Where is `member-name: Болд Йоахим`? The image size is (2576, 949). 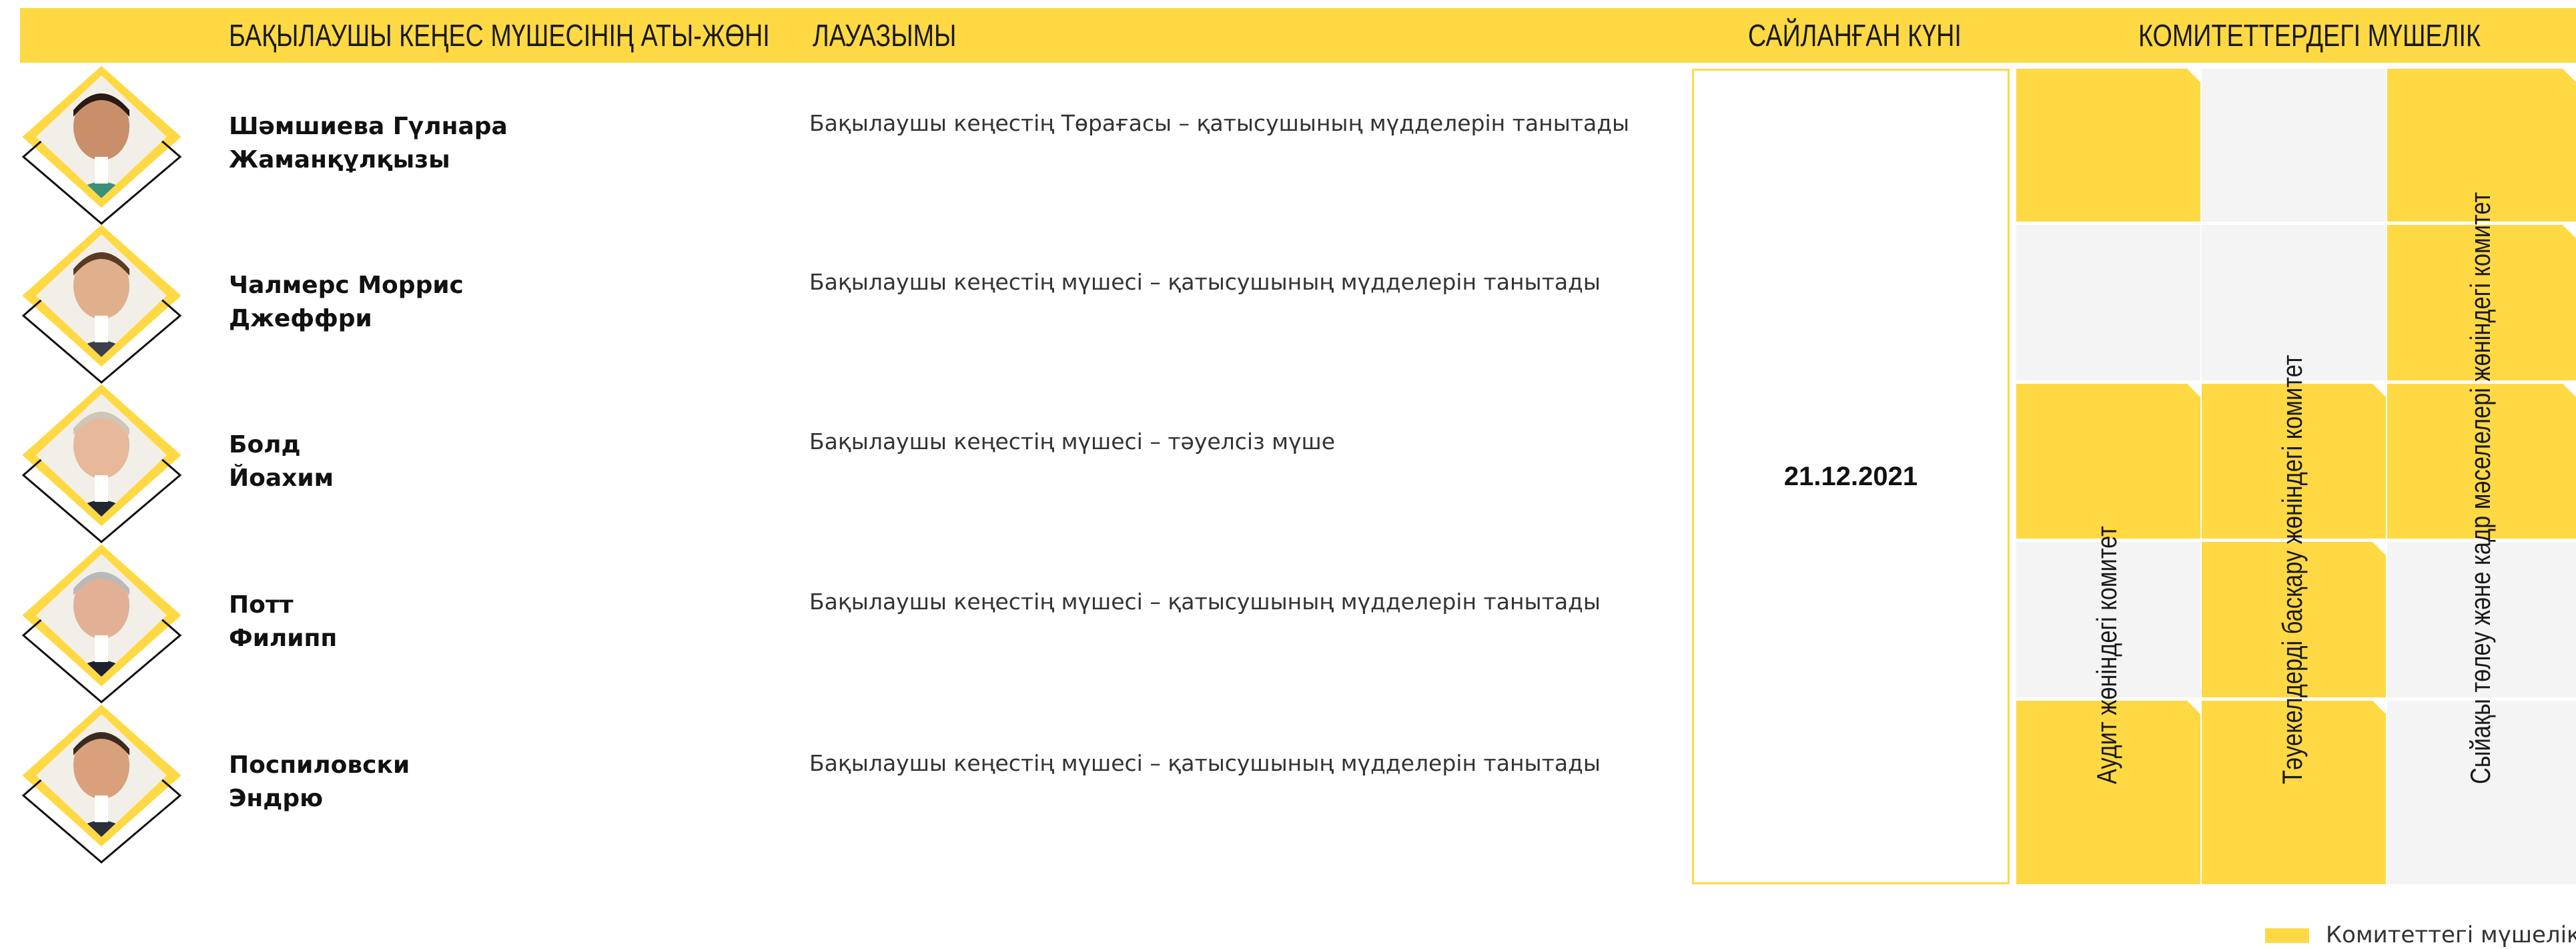
member-name: Болд Йоахим is located at coordinates (281, 461).